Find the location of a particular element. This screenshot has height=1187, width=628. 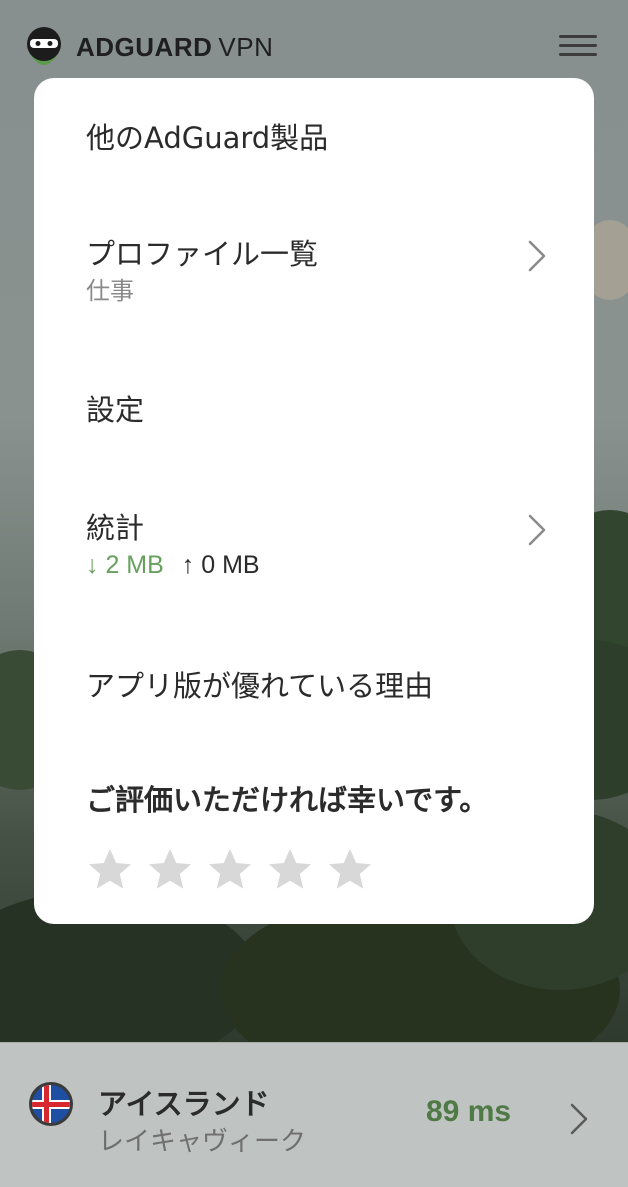

brand-name: ADGUARD is located at coordinates (144, 47).